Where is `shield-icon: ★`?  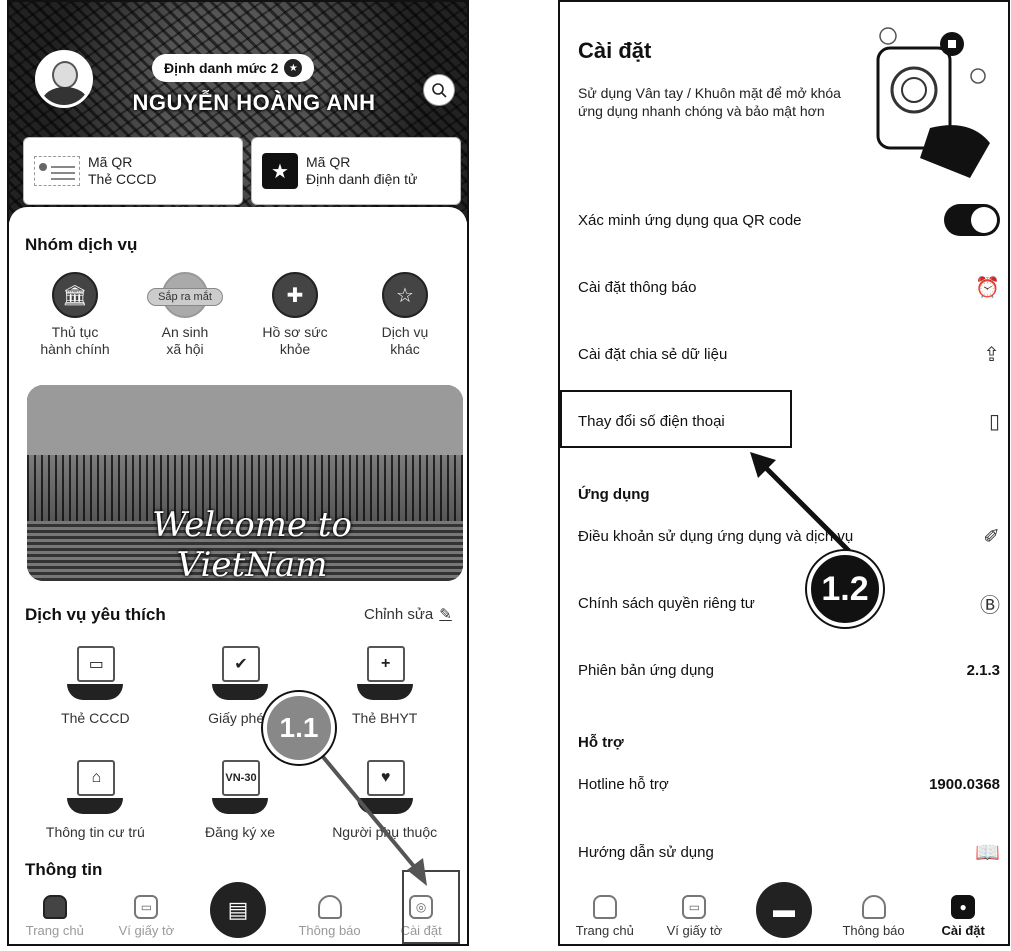
shield-icon: ★ is located at coordinates (293, 68).